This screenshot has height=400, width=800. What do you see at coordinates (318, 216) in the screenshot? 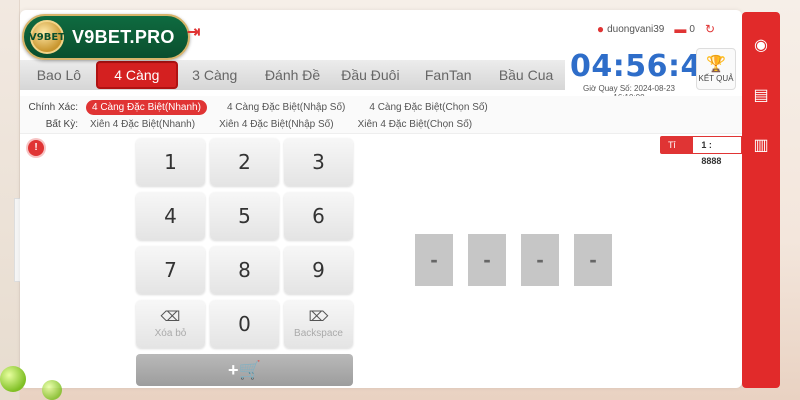
I see `key-6: 6` at bounding box center [318, 216].